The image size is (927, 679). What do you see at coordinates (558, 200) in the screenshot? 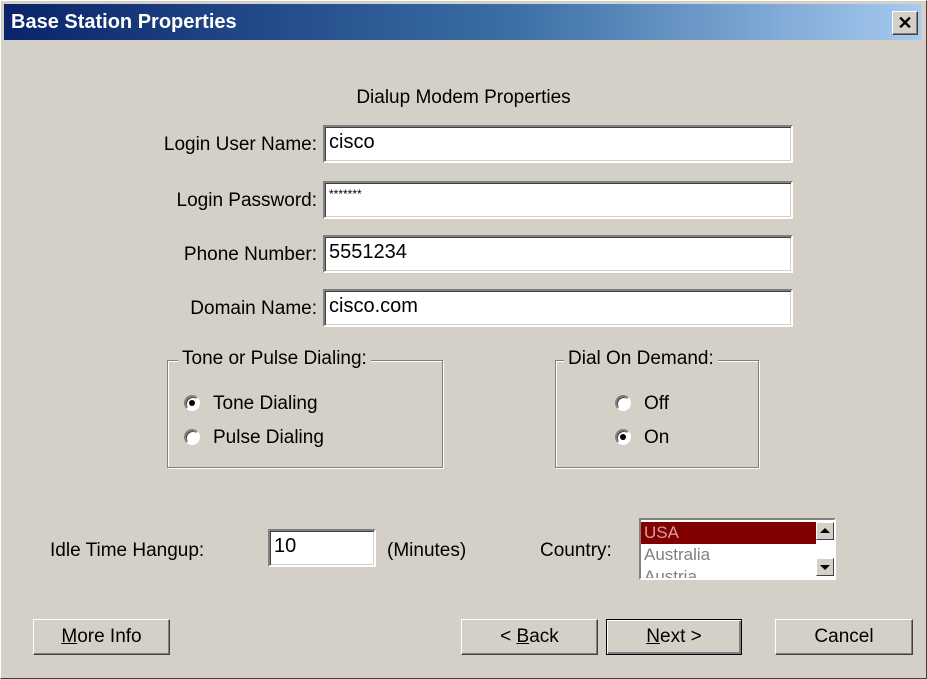
I see `login-password-input: *******` at bounding box center [558, 200].